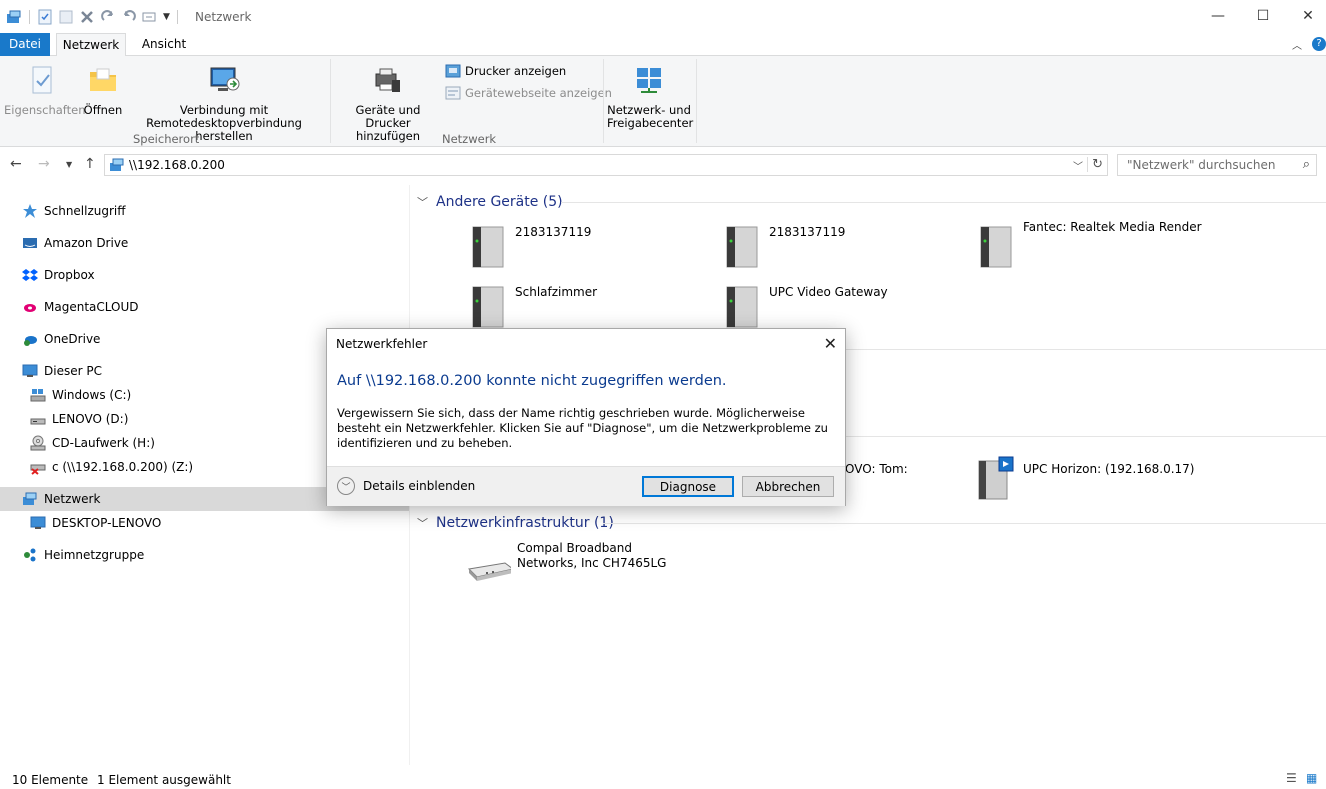 The height and width of the screenshot is (789, 1326). Describe the element at coordinates (1306, 164) in the screenshot. I see `search-icon: ⌕` at that location.